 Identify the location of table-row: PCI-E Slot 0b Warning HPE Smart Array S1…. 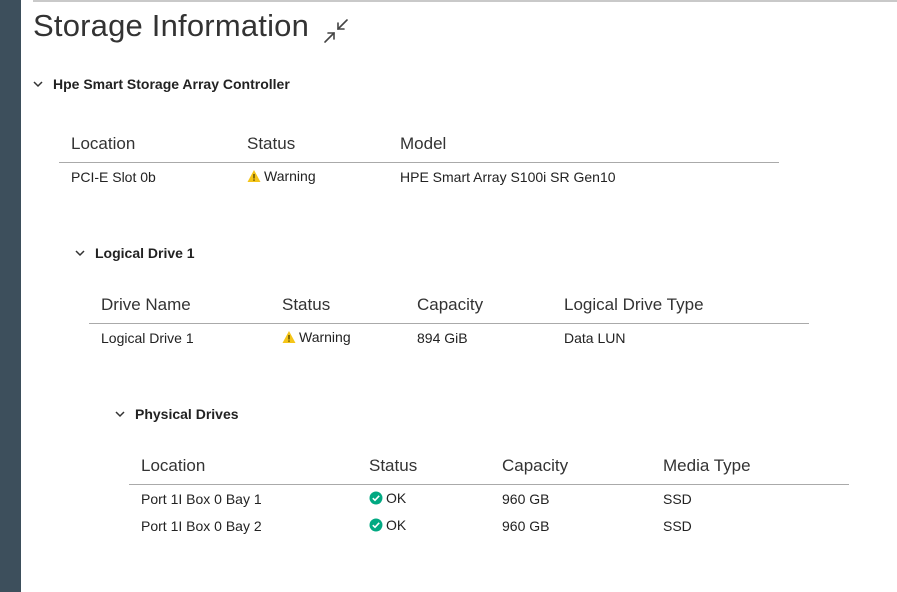
(419, 177).